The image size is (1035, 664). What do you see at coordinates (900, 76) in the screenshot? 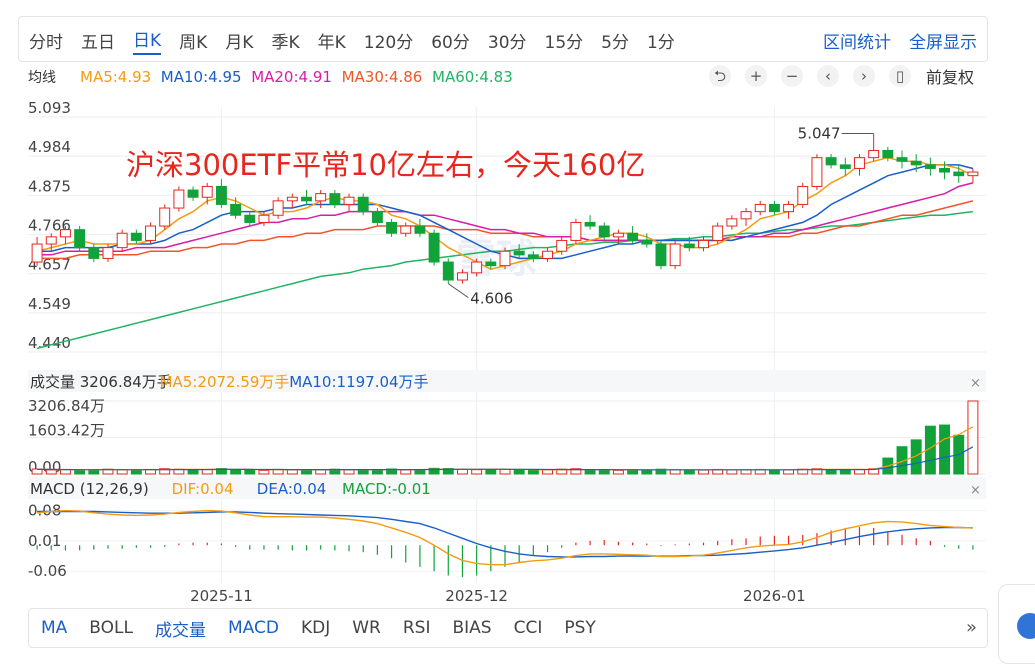
I see `candle-icon: ▯` at bounding box center [900, 76].